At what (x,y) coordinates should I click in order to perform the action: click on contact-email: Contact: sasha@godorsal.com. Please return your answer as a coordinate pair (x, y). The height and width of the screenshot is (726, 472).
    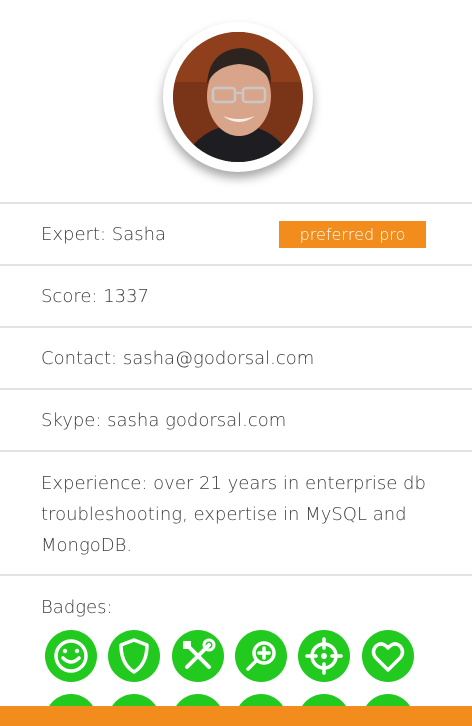
    Looking at the image, I should click on (178, 358).